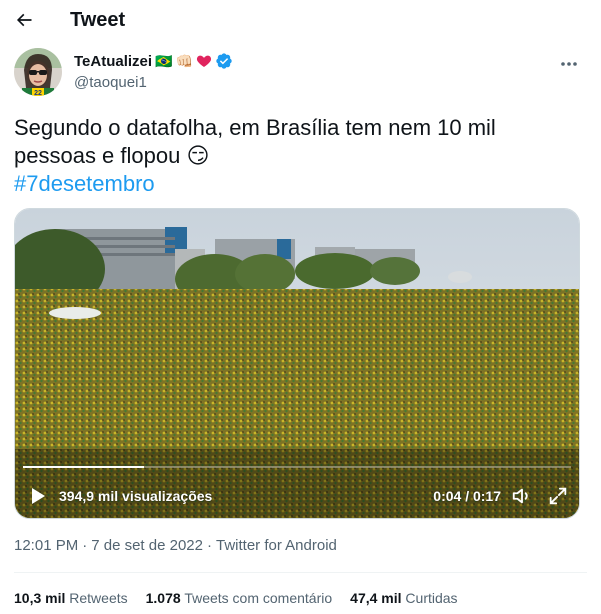  Describe the element at coordinates (38, 93) in the screenshot. I see `avatar-badge: 22` at that location.